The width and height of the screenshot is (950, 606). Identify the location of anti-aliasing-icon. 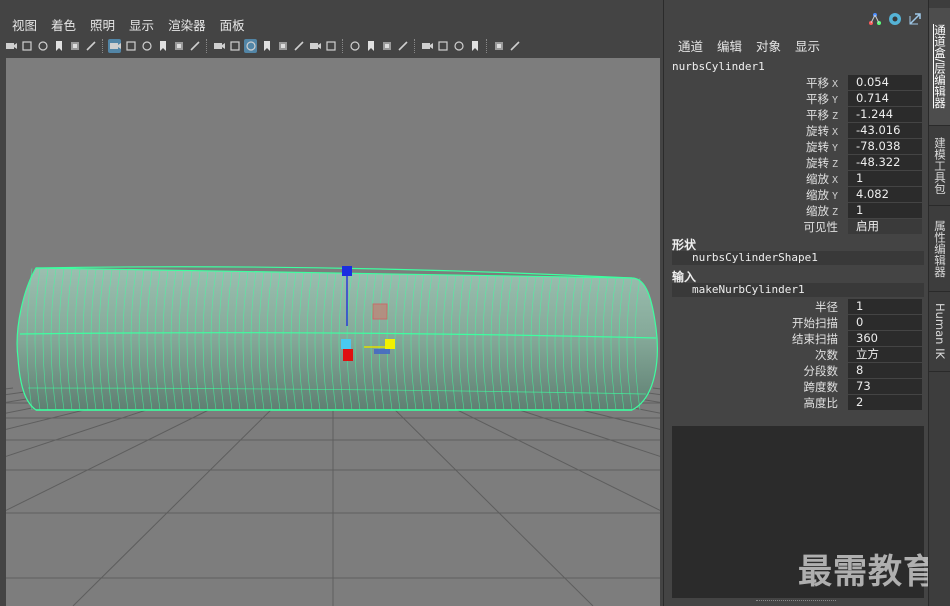
(386, 46).